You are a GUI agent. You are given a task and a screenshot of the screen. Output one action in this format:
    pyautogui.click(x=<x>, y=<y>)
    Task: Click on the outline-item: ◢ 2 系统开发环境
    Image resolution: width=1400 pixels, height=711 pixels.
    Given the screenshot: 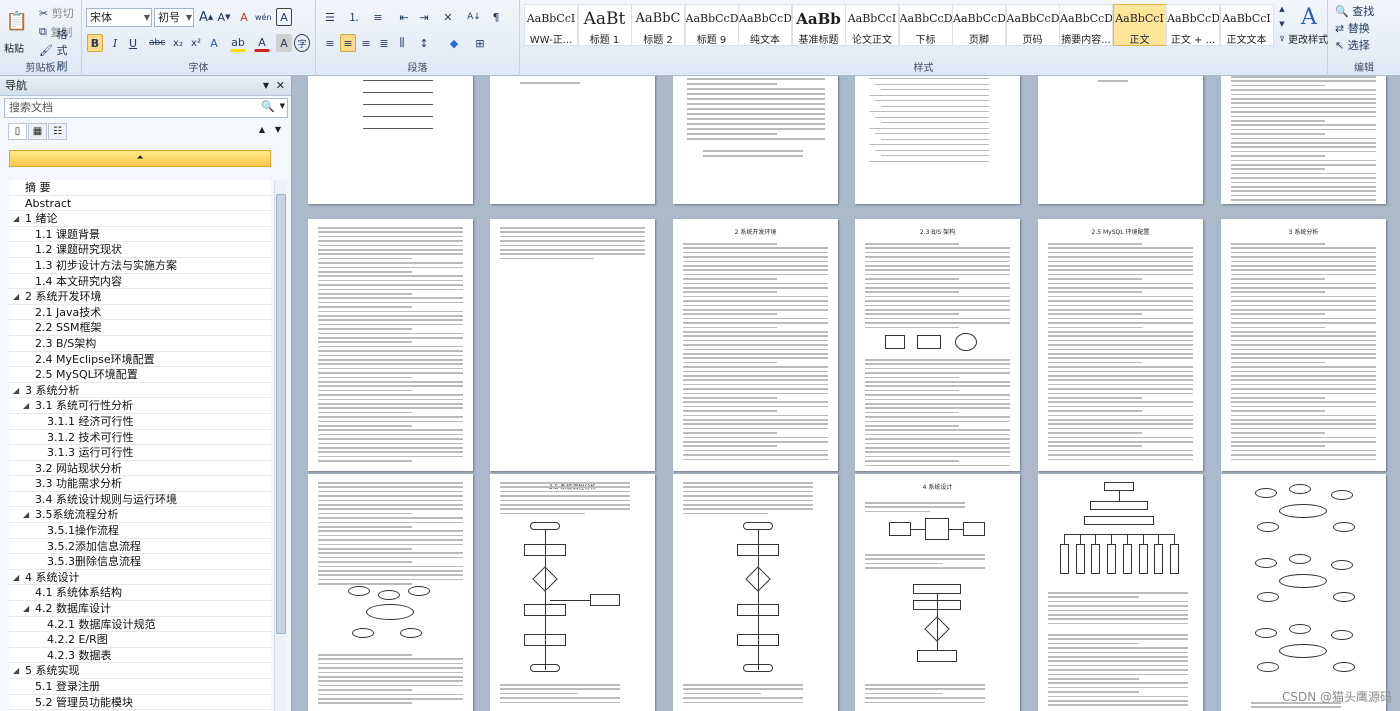 What is the action you would take?
    pyautogui.click(x=140, y=297)
    